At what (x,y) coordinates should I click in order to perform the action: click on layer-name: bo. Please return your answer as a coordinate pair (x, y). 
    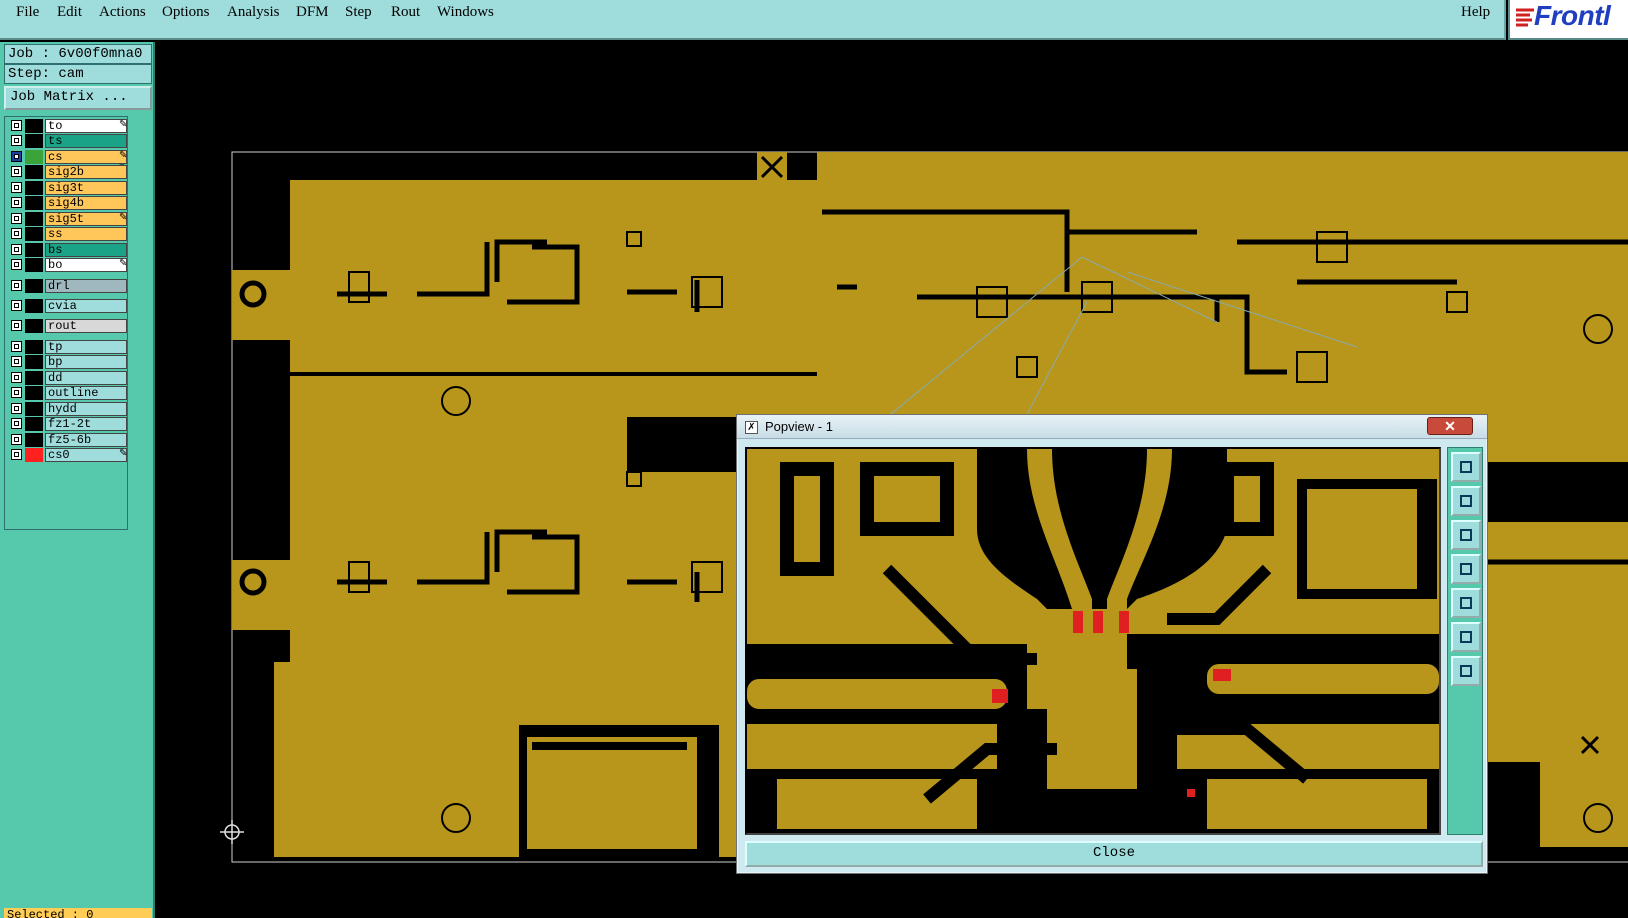
    Looking at the image, I should click on (86, 265).